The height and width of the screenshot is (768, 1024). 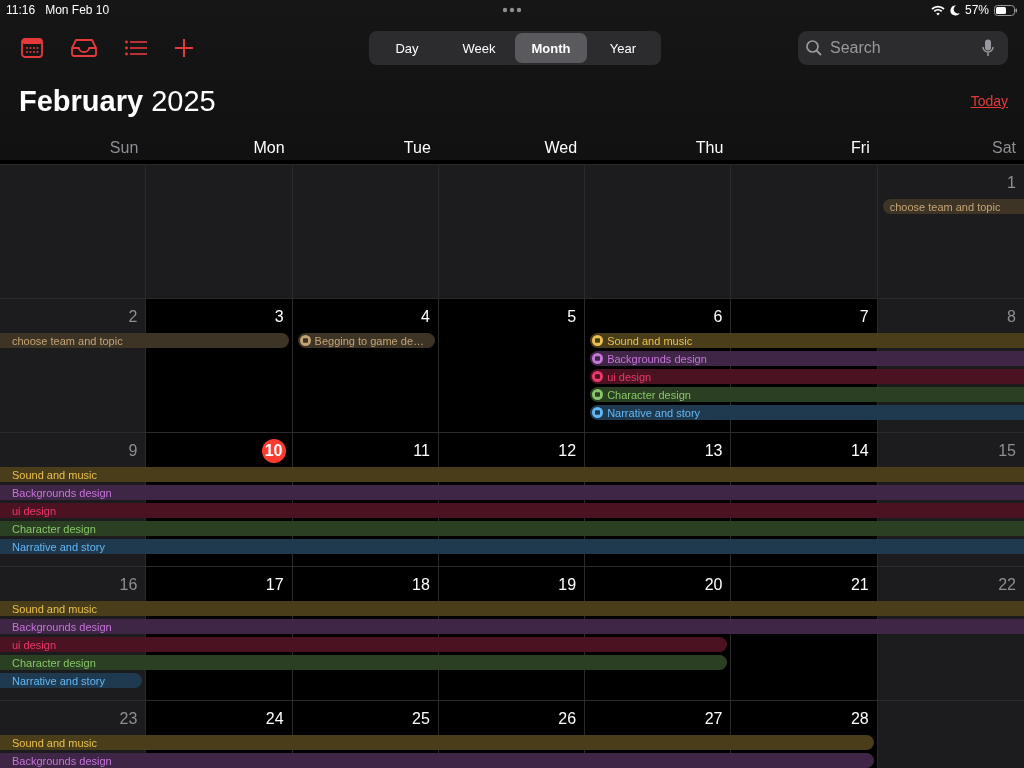 What do you see at coordinates (417, 147) in the screenshot?
I see `weekday-label: Tue` at bounding box center [417, 147].